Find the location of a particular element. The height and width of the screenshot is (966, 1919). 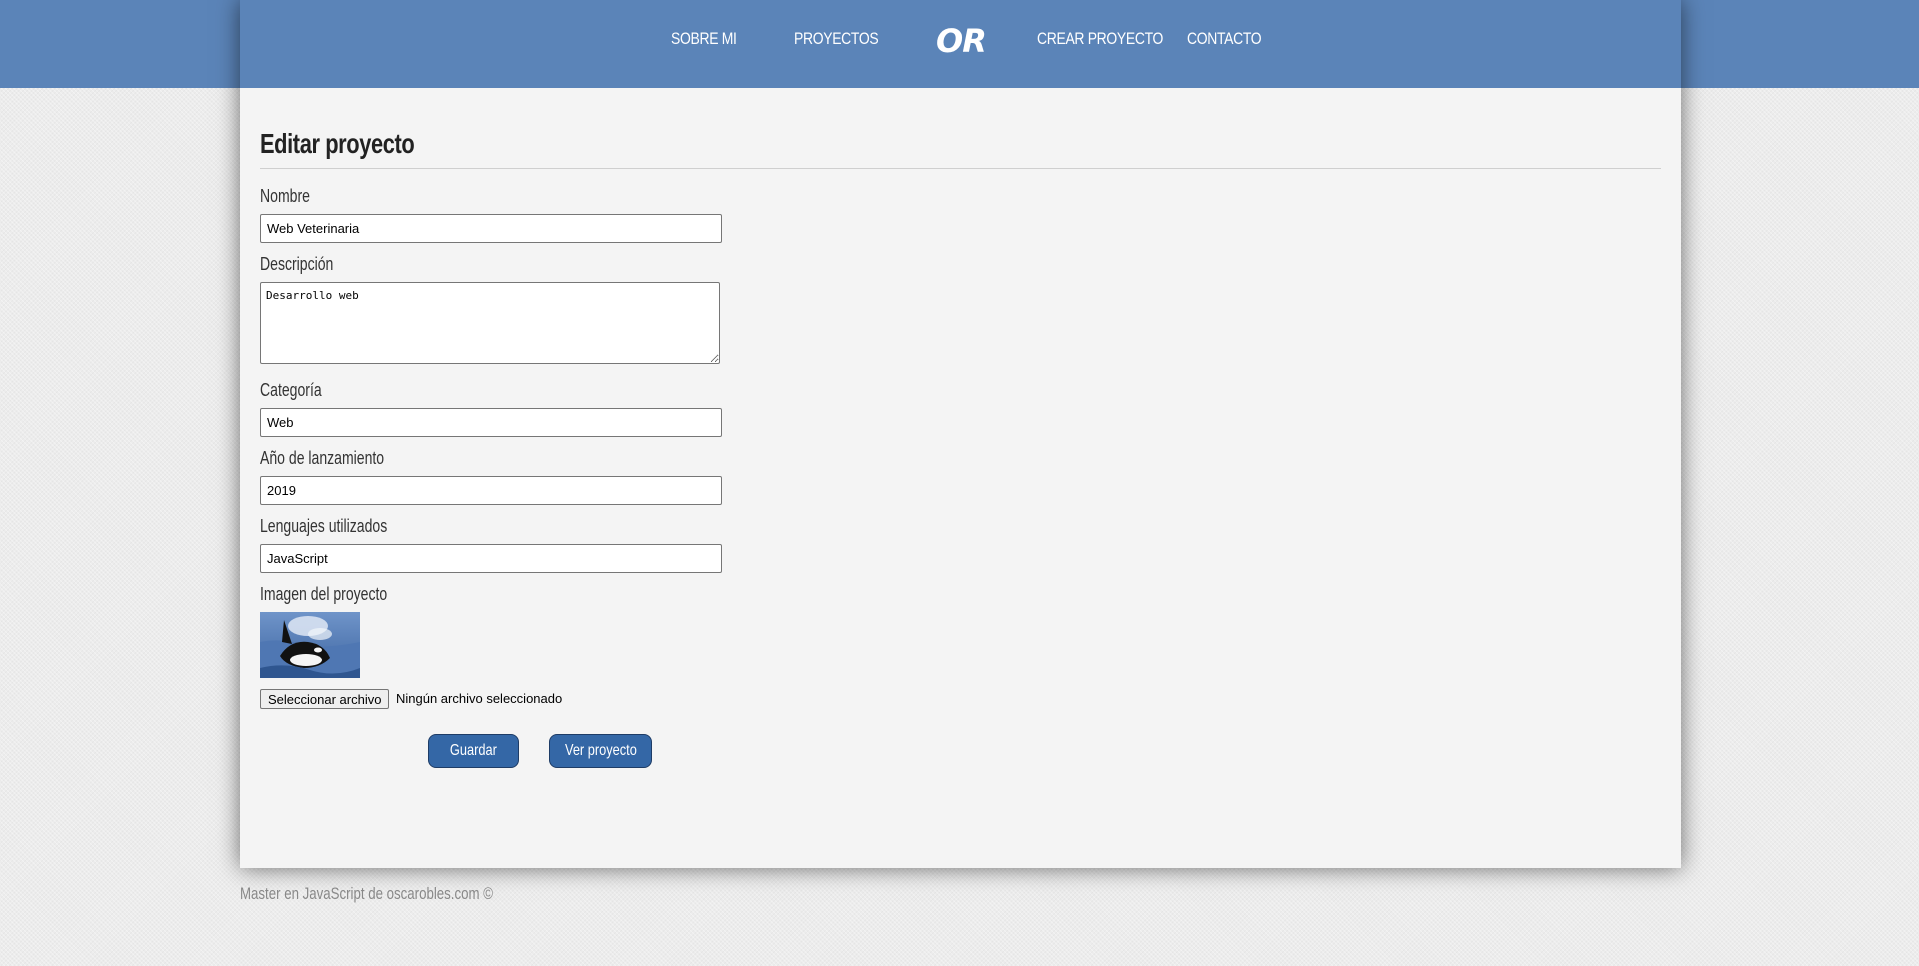

save-button: Guardar is located at coordinates (473, 751).